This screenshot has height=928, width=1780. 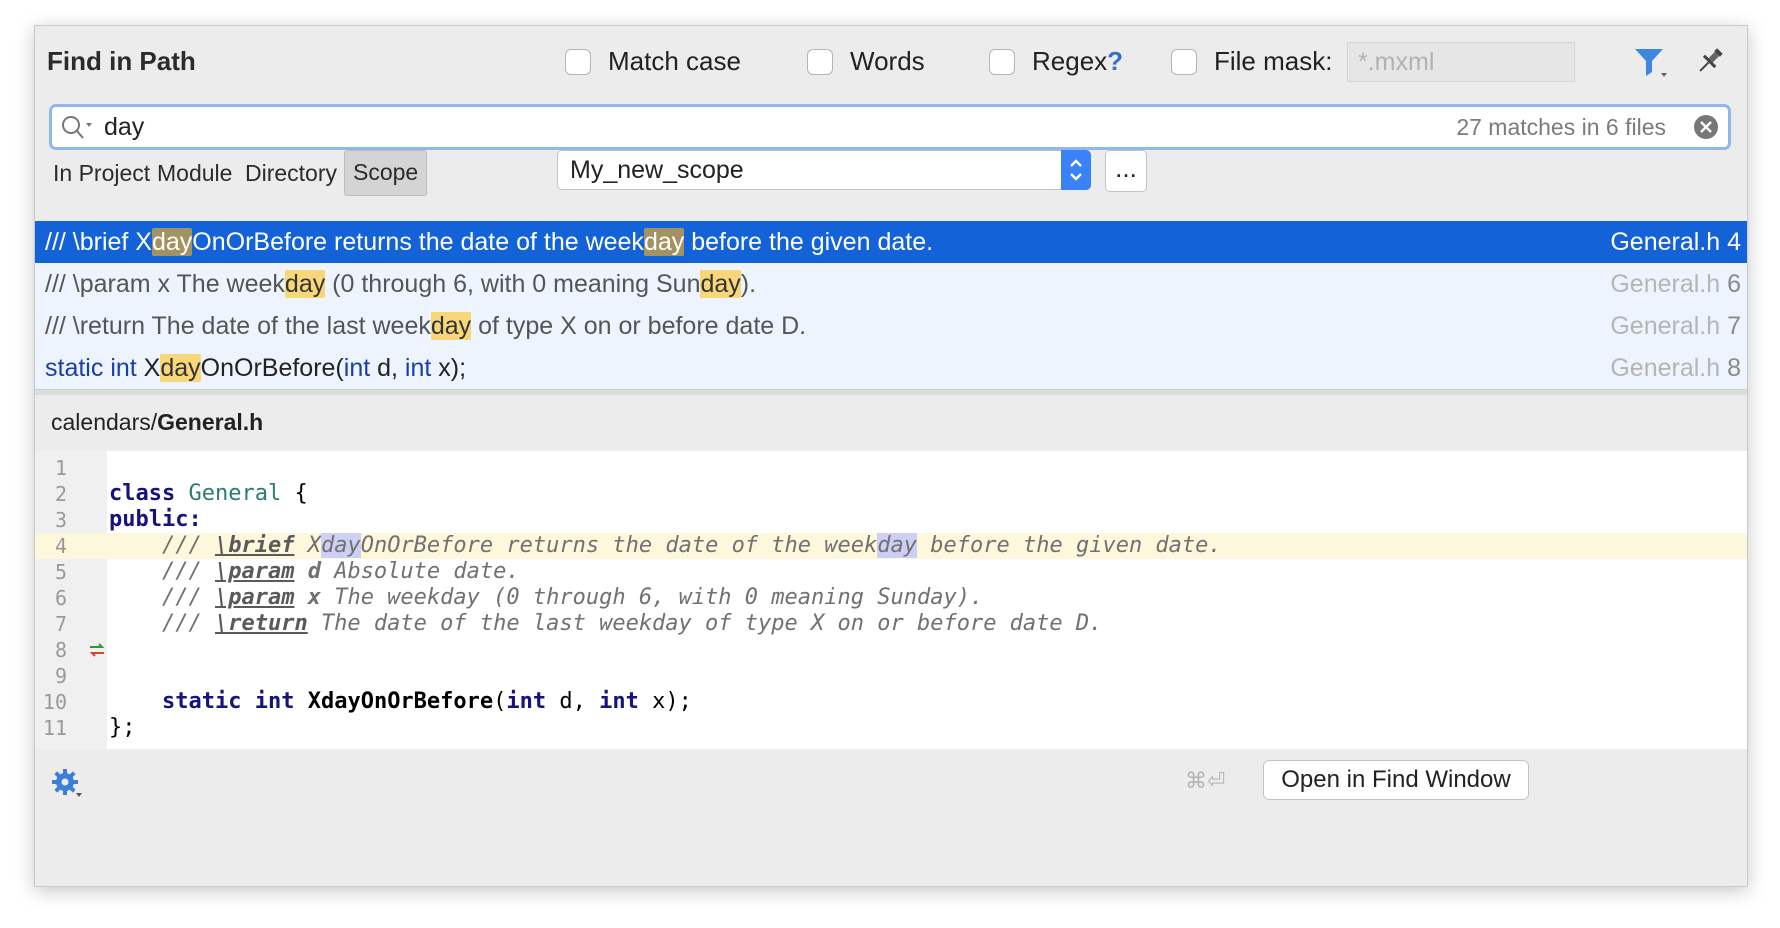 What do you see at coordinates (1461, 62) in the screenshot?
I see `file-mask-field: *.mxml` at bounding box center [1461, 62].